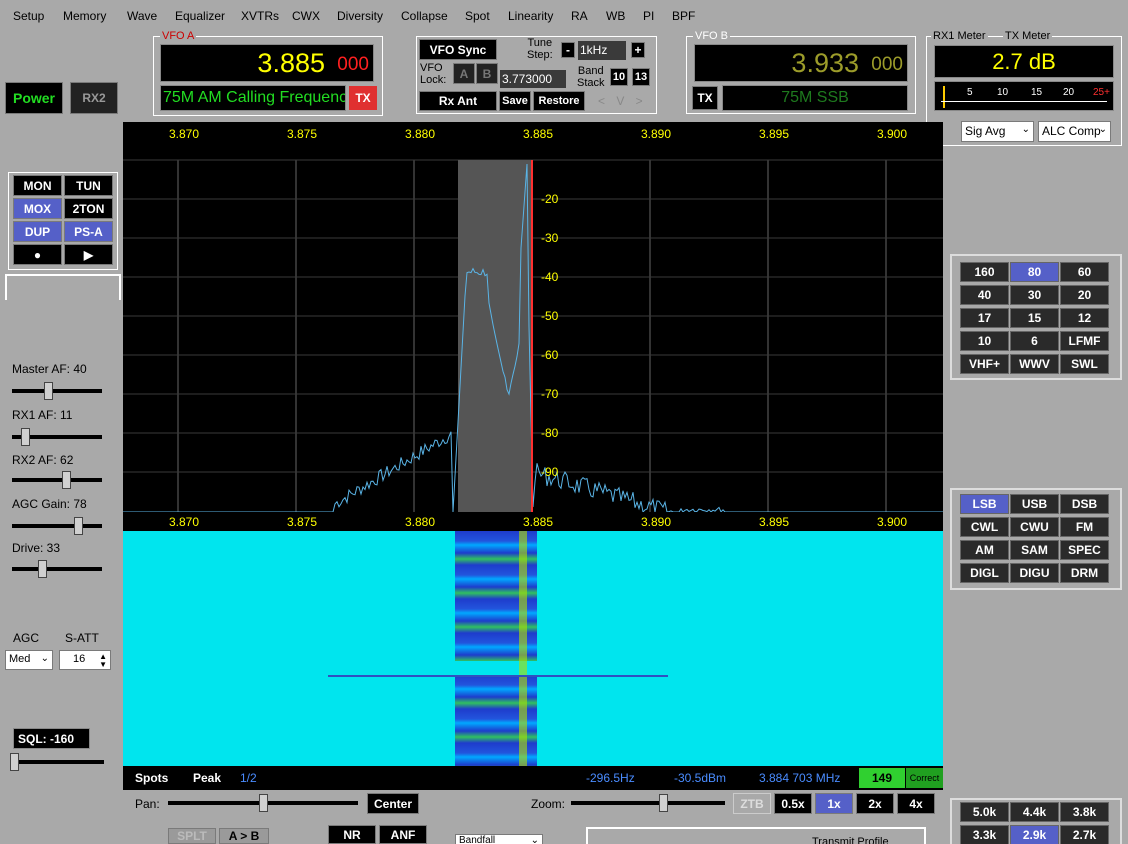  What do you see at coordinates (984, 364) in the screenshot?
I see `band-vhf--button: VHF+` at bounding box center [984, 364].